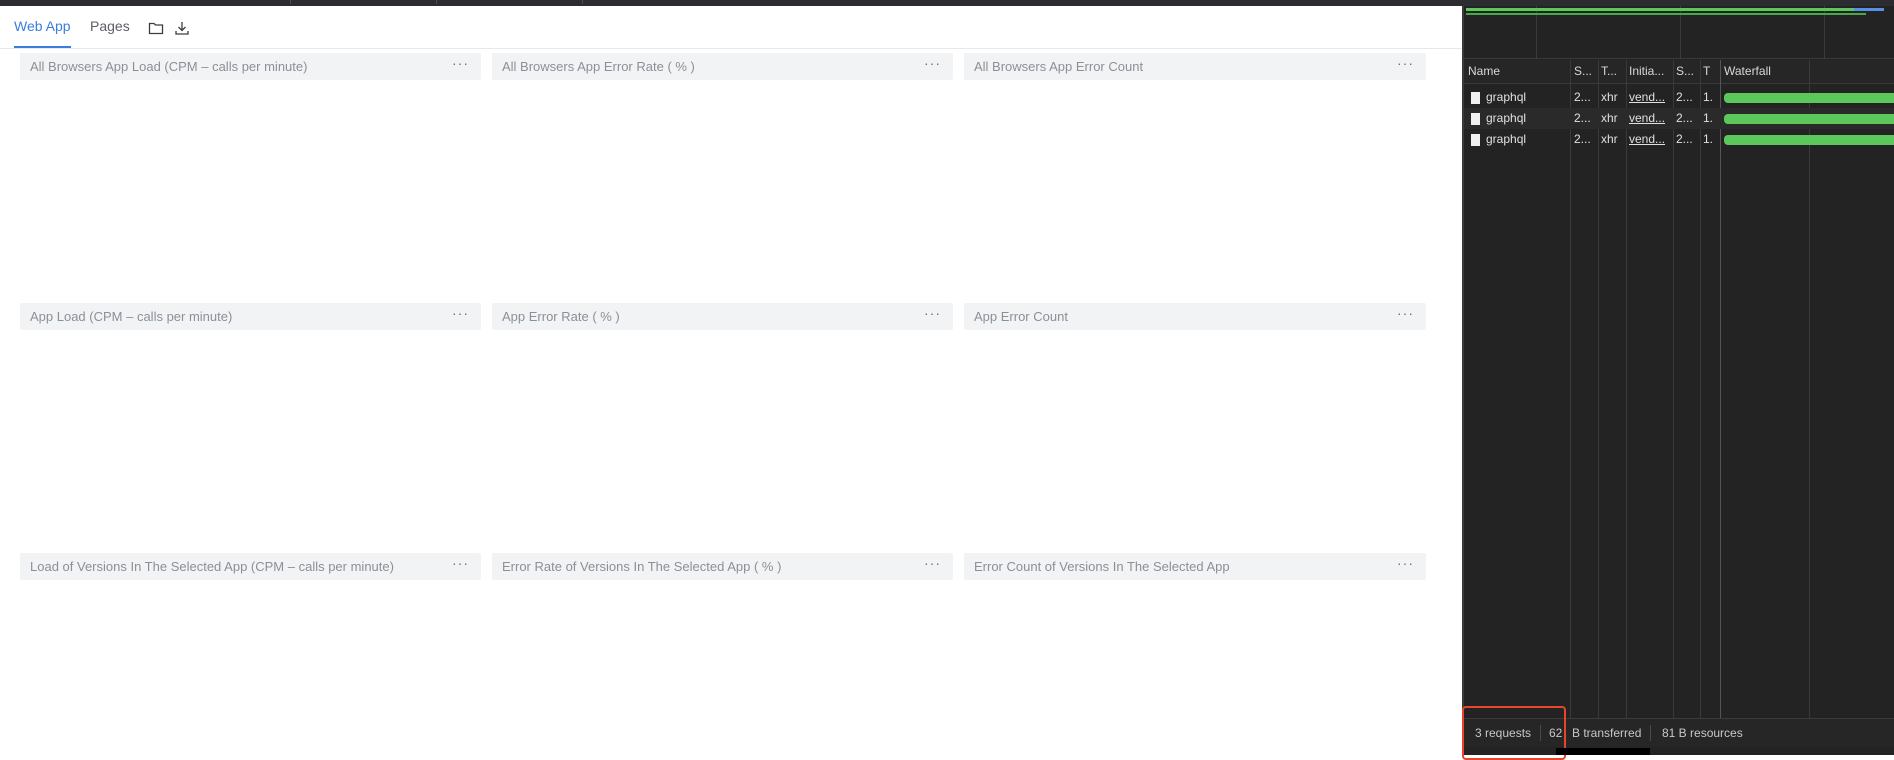 Image resolution: width=1894 pixels, height=760 pixels. What do you see at coordinates (1809, 392) in the screenshot?
I see `waterfall-gridline` at bounding box center [1809, 392].